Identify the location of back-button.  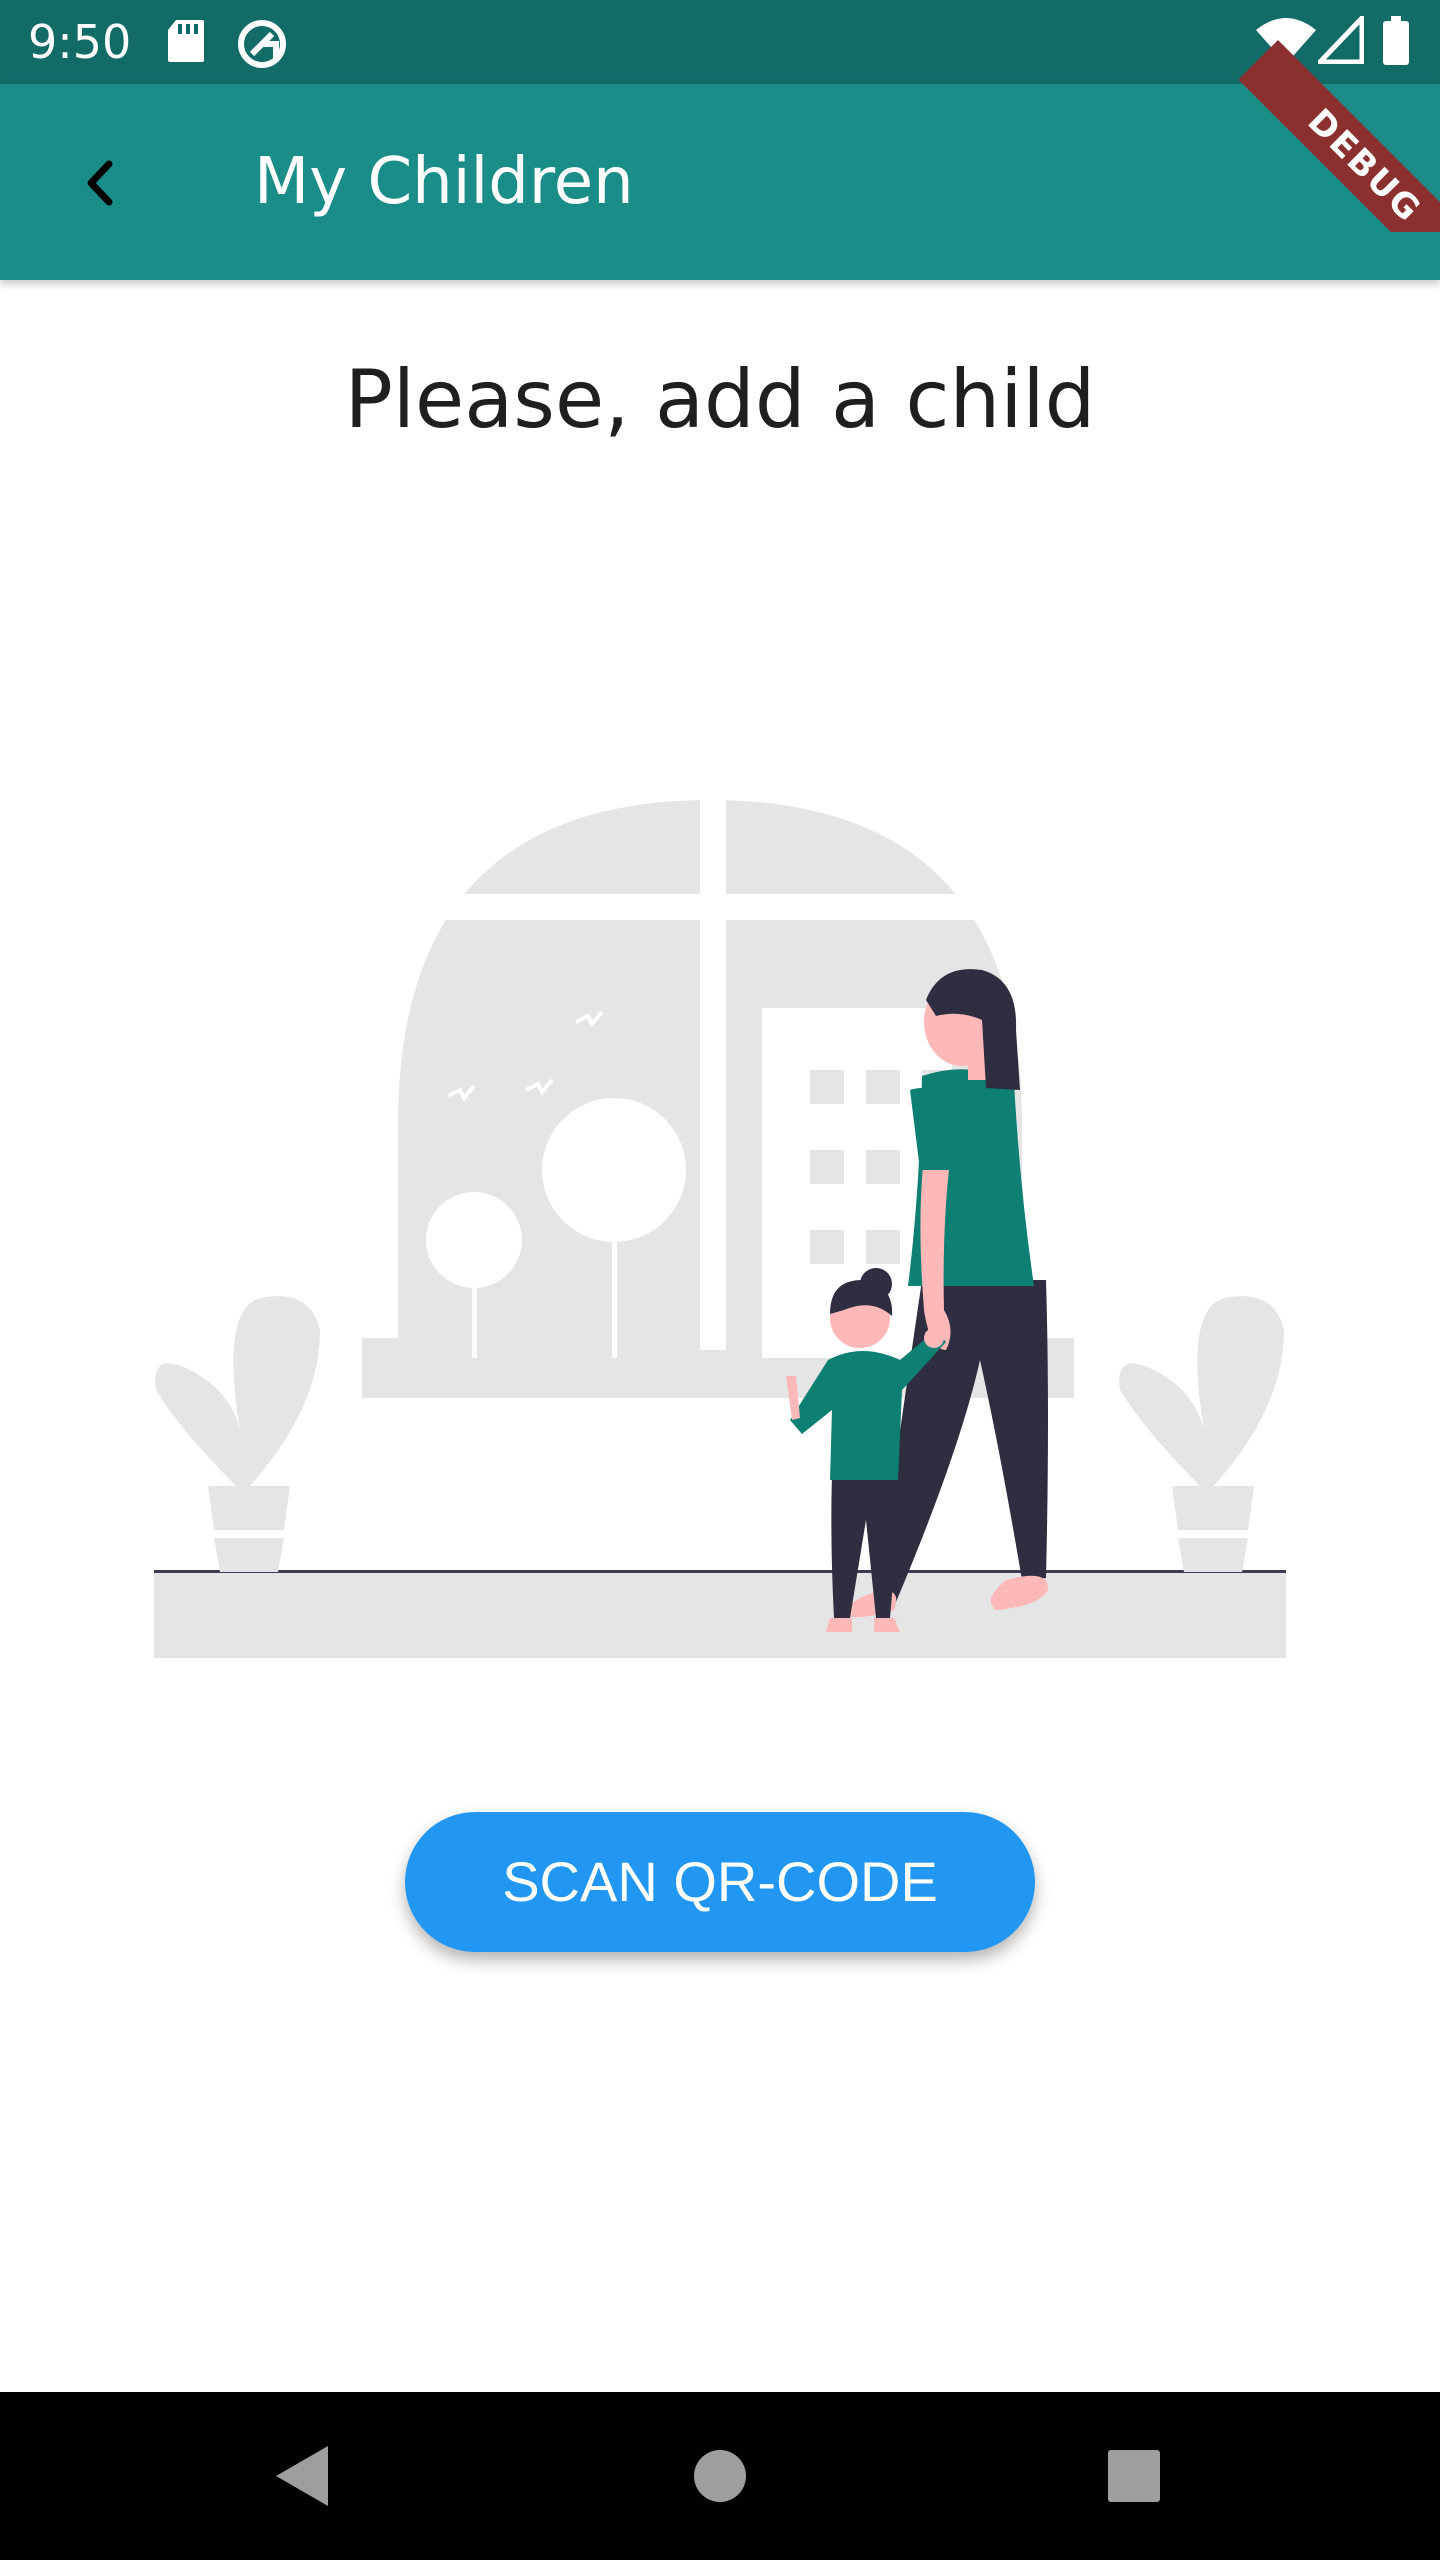
(99, 183).